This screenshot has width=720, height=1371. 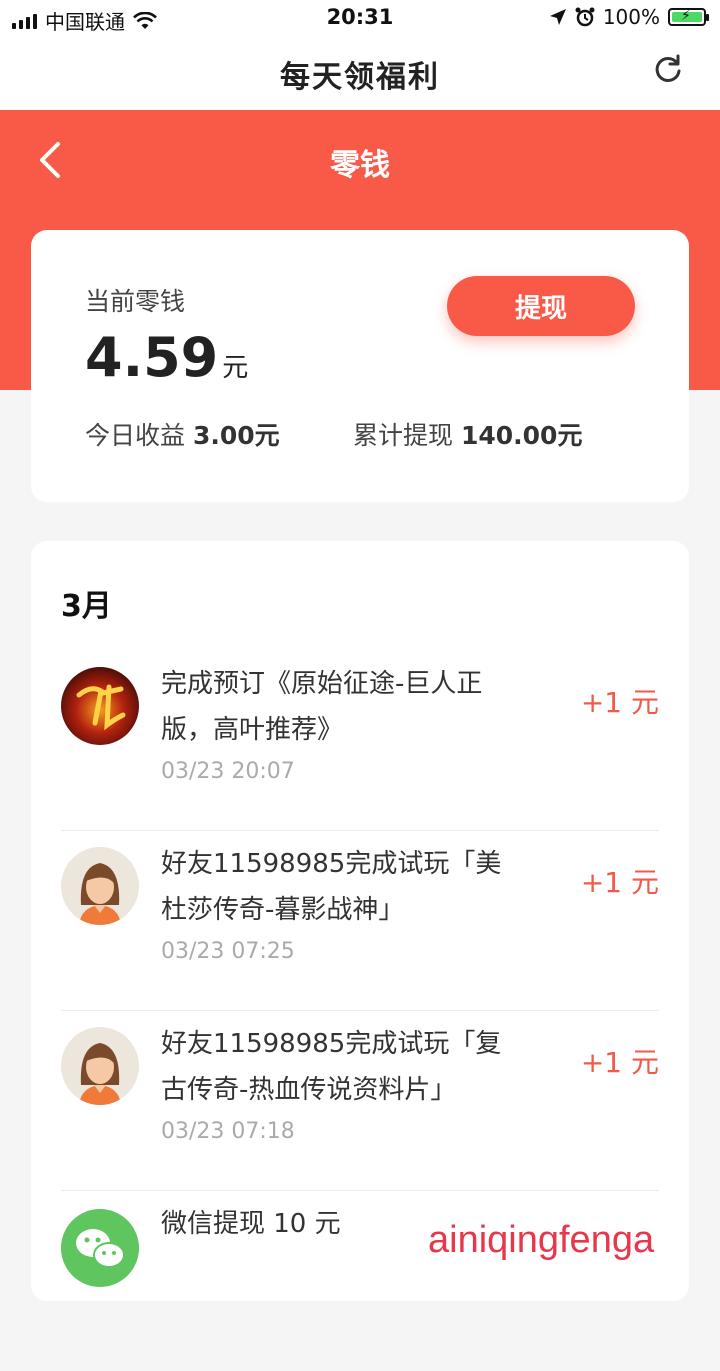 What do you see at coordinates (541, 1240) in the screenshot?
I see `watermark: ainiqingfenga` at bounding box center [541, 1240].